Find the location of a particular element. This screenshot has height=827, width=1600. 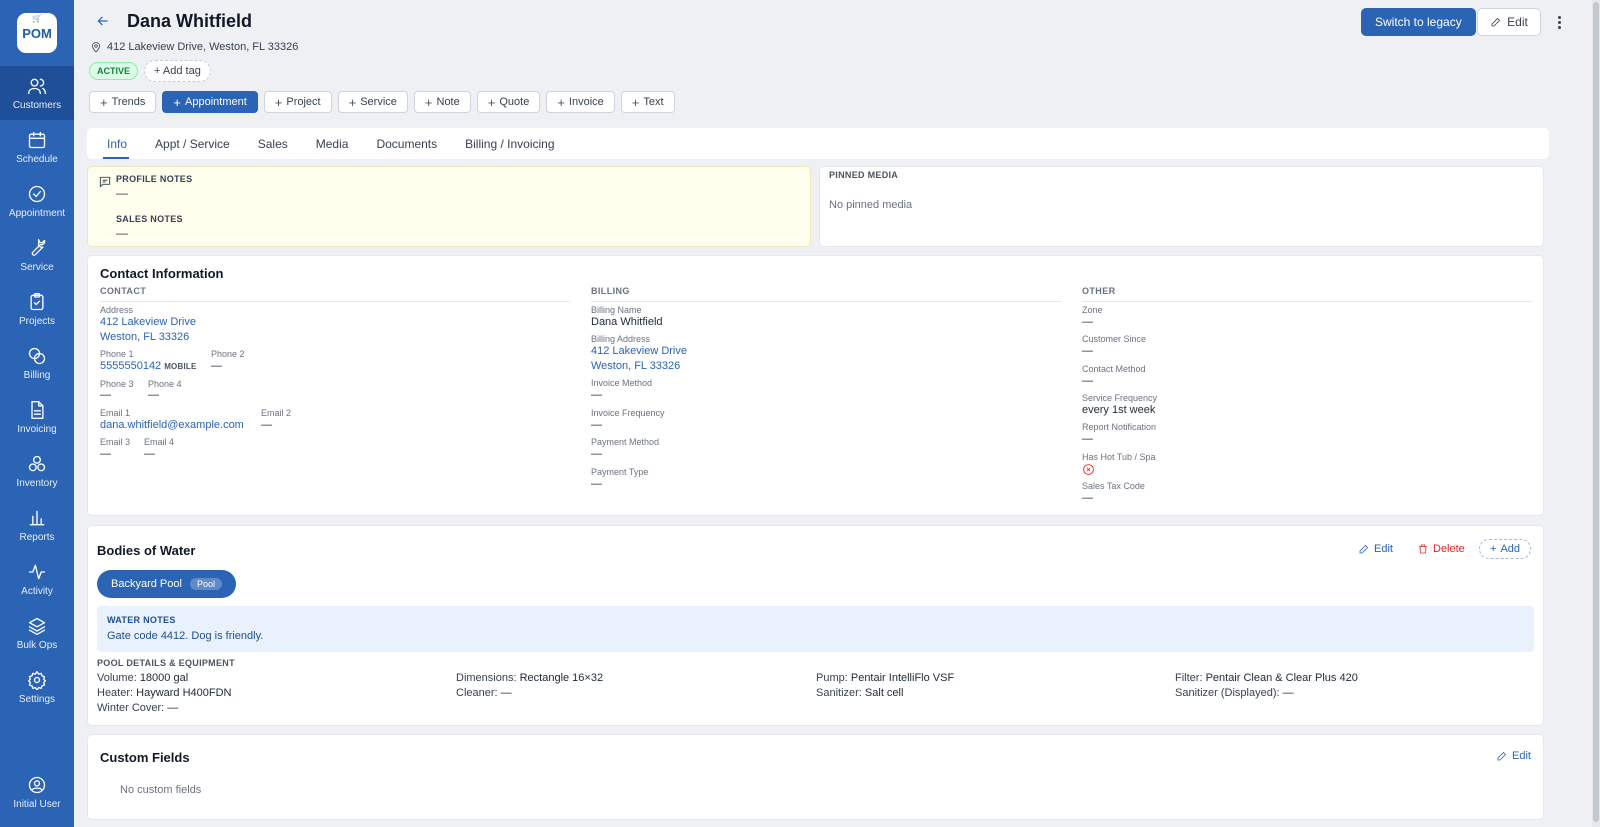

scrollbar-thumb is located at coordinates (1596, 412).